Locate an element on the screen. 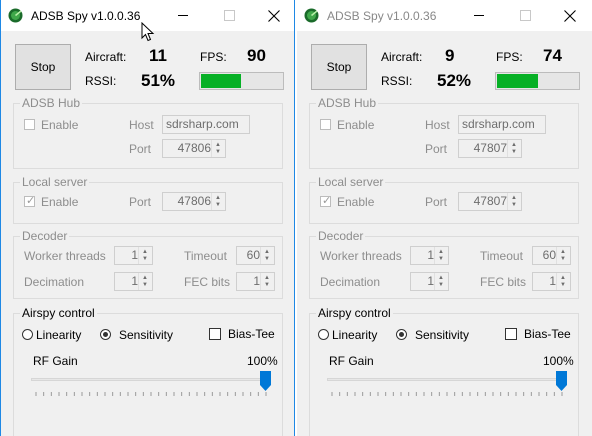  adsb-hub-enable-label: Enable is located at coordinates (356, 125).